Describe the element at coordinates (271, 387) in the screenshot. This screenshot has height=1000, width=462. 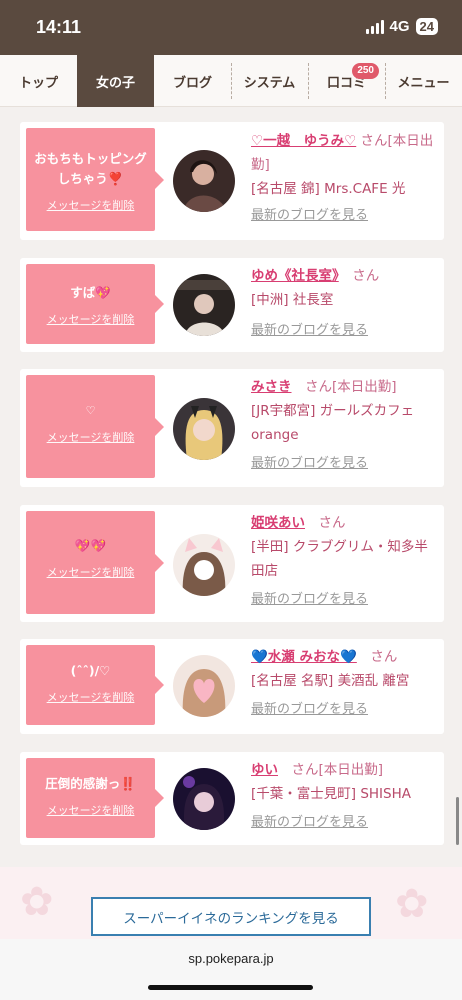
I see `girl-name-link: みさき` at that location.